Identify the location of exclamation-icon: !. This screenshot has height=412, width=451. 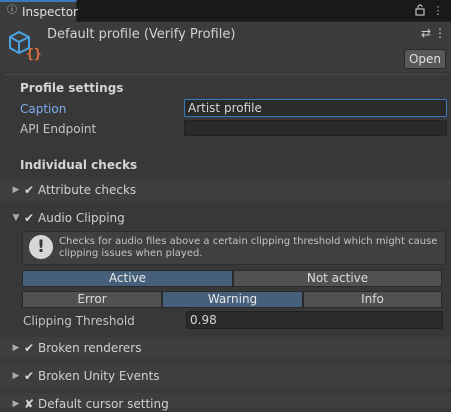
(41, 247).